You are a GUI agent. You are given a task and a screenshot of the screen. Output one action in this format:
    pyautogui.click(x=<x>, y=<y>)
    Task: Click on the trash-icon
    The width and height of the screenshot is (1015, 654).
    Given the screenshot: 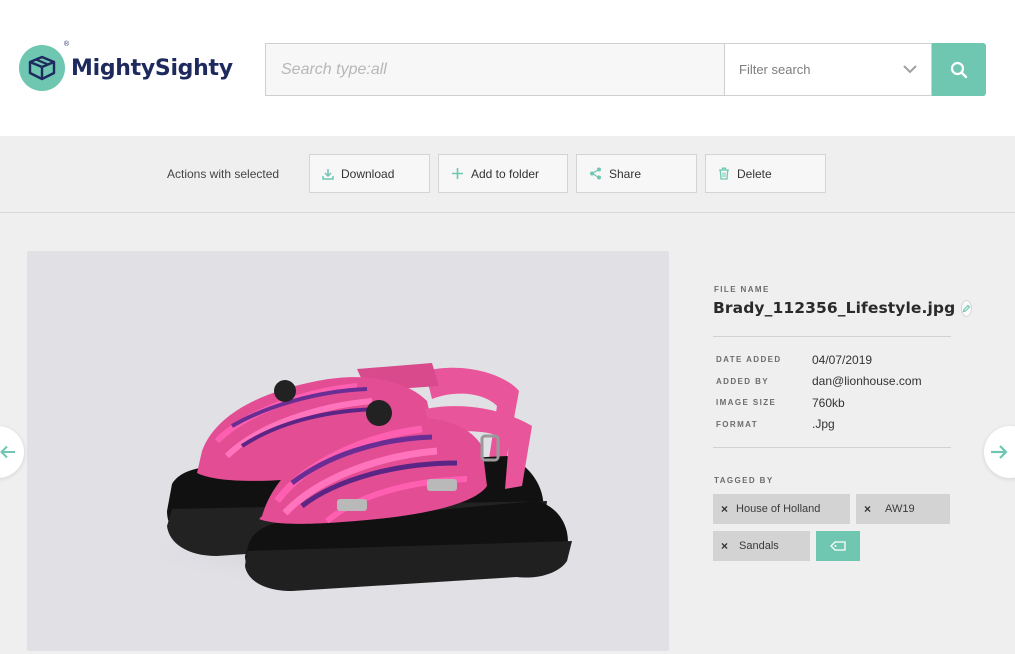 What is the action you would take?
    pyautogui.click(x=724, y=173)
    